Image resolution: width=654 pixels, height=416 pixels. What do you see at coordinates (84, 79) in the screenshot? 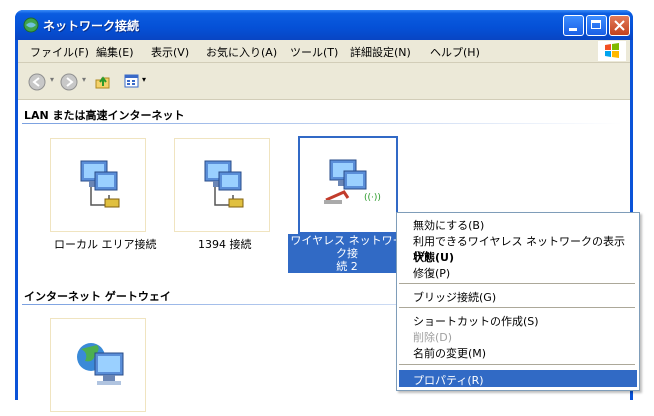
I see `forward-dropdown-icon: ▾` at bounding box center [84, 79].